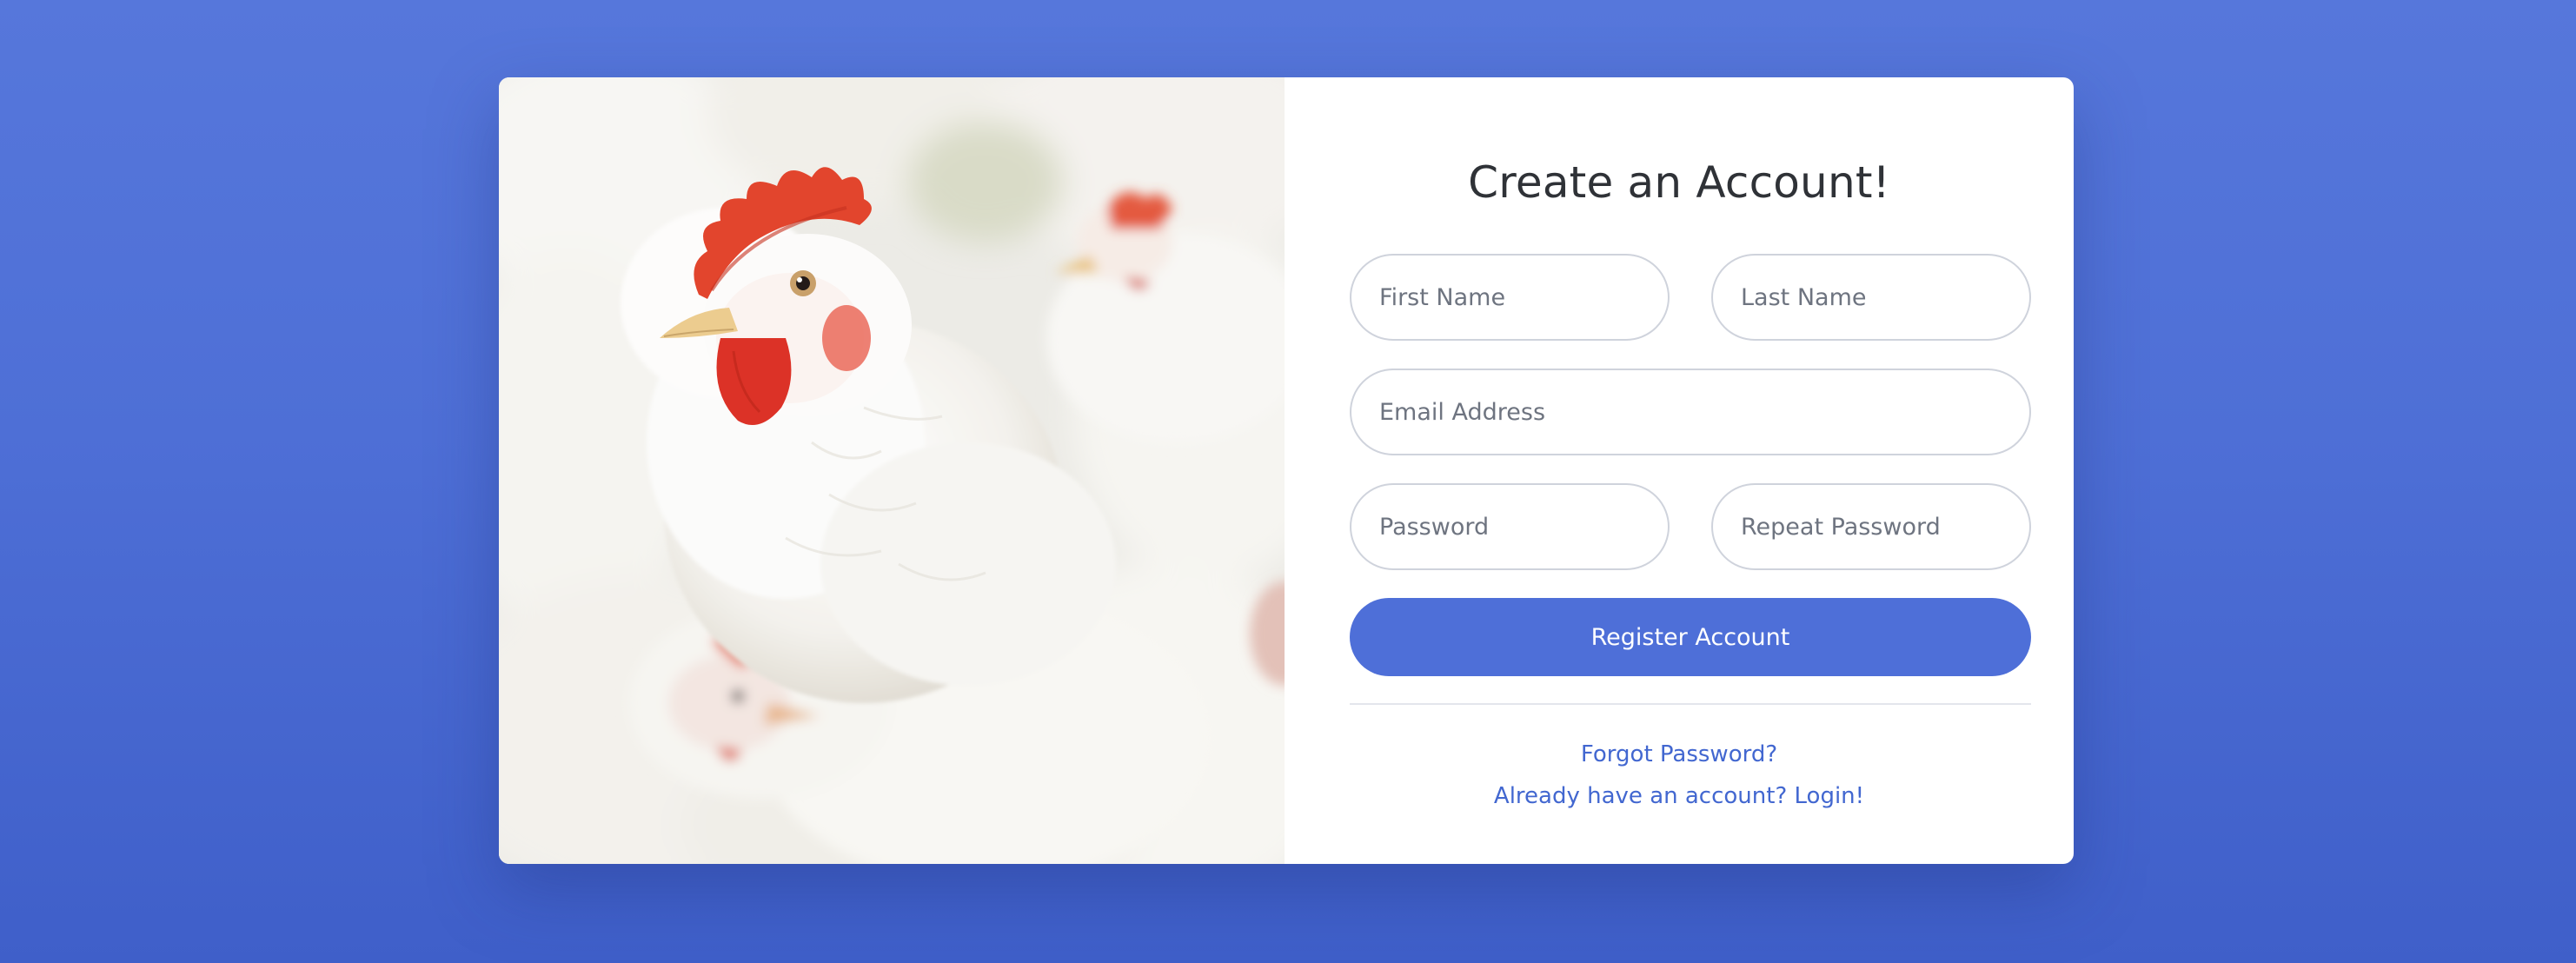  Describe the element at coordinates (1690, 412) in the screenshot. I see `email-input: Email Address` at that location.